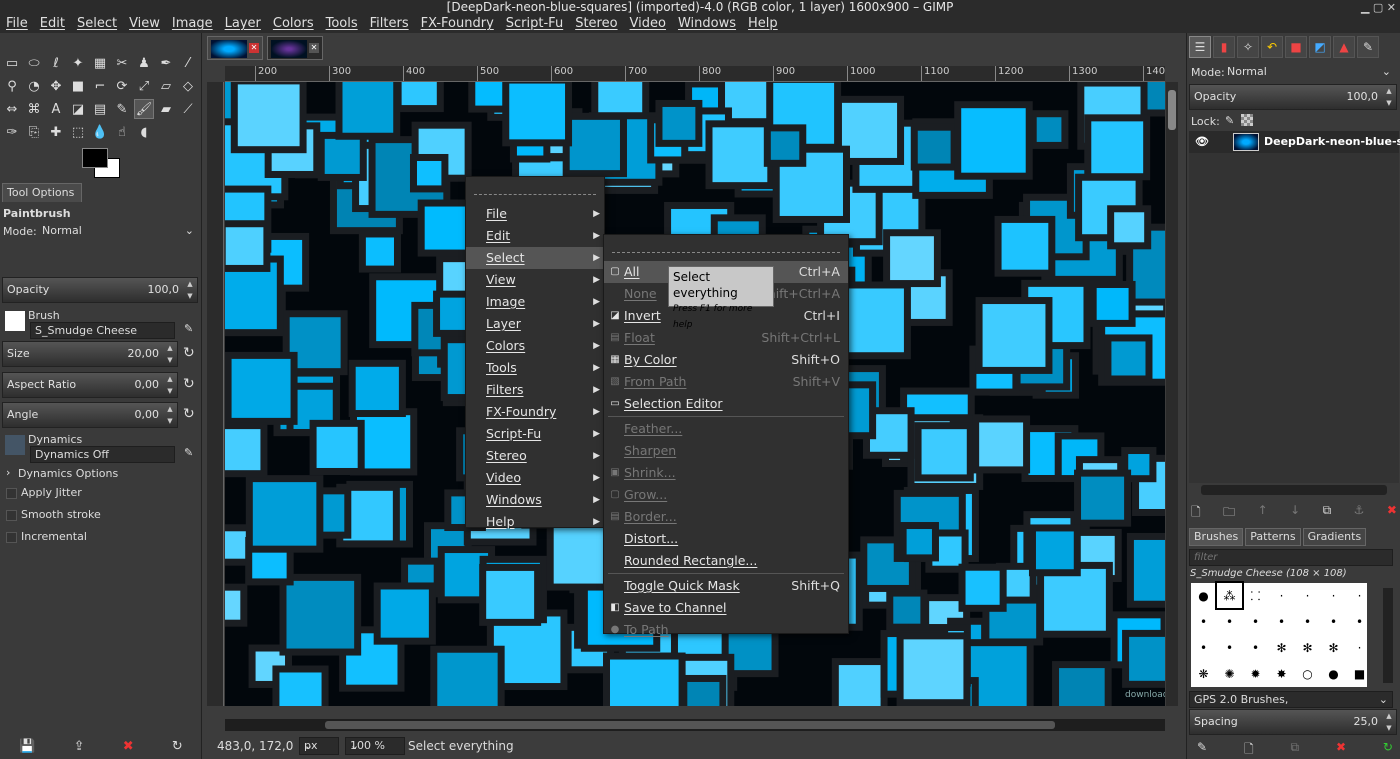 The height and width of the screenshot is (759, 1400). What do you see at coordinates (34, 109) in the screenshot?
I see `cage-icon: ⌘` at bounding box center [34, 109].